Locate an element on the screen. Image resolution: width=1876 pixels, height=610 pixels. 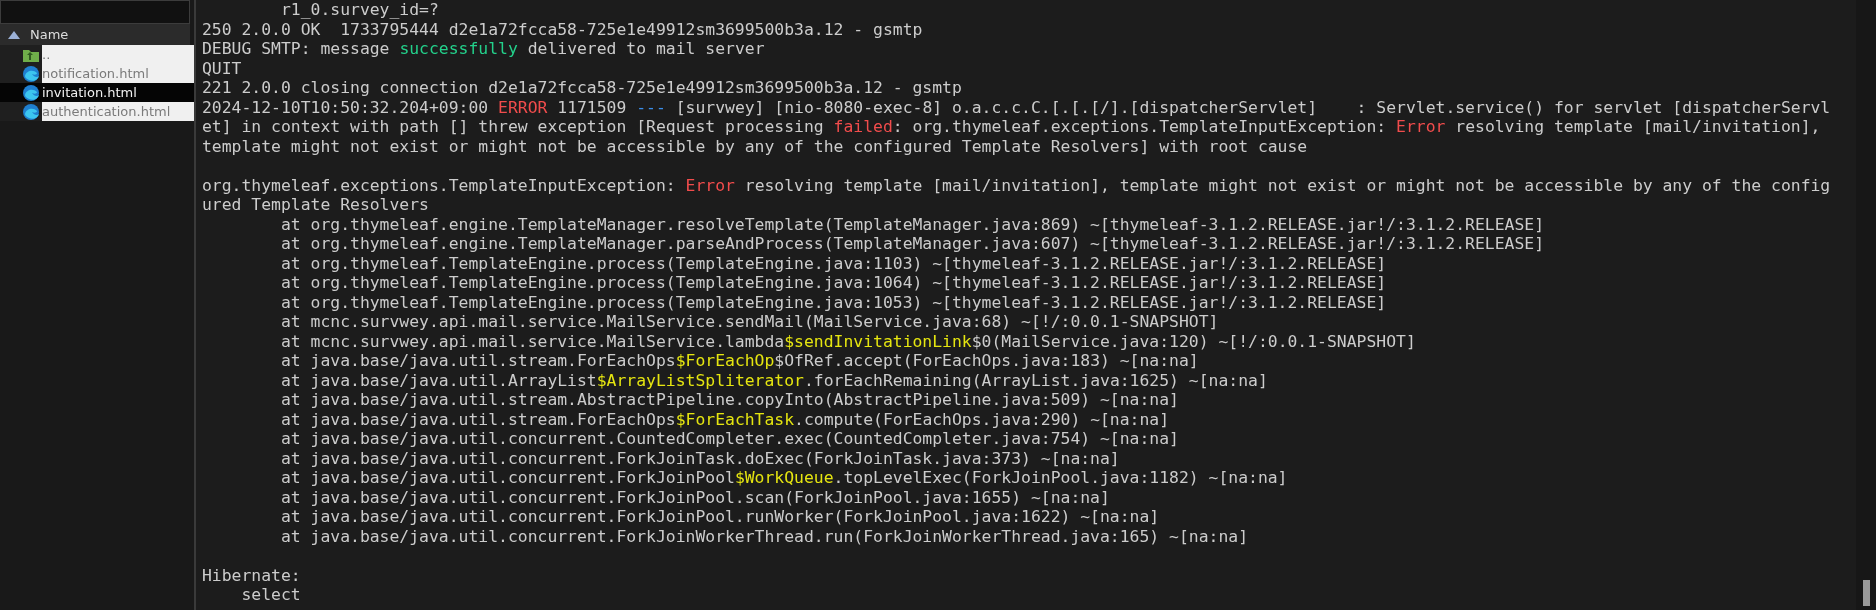
log-line: at org.thymeleaf.engine.TemplateManager.resolveTemplate(TemplateManager.java:869) ~[thymeleaf-3.1.2.RELEASE.jar!/:3.1.2.RELEASE] is located at coordinates (912, 224).